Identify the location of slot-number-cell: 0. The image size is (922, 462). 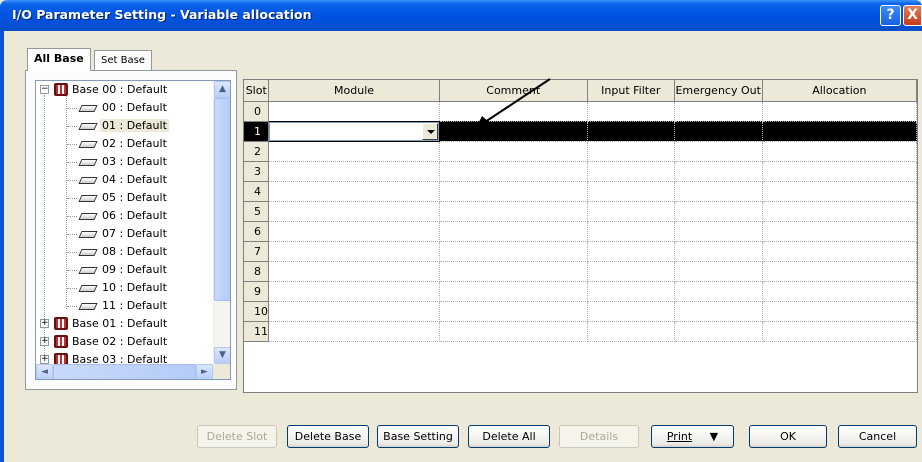
(257, 111).